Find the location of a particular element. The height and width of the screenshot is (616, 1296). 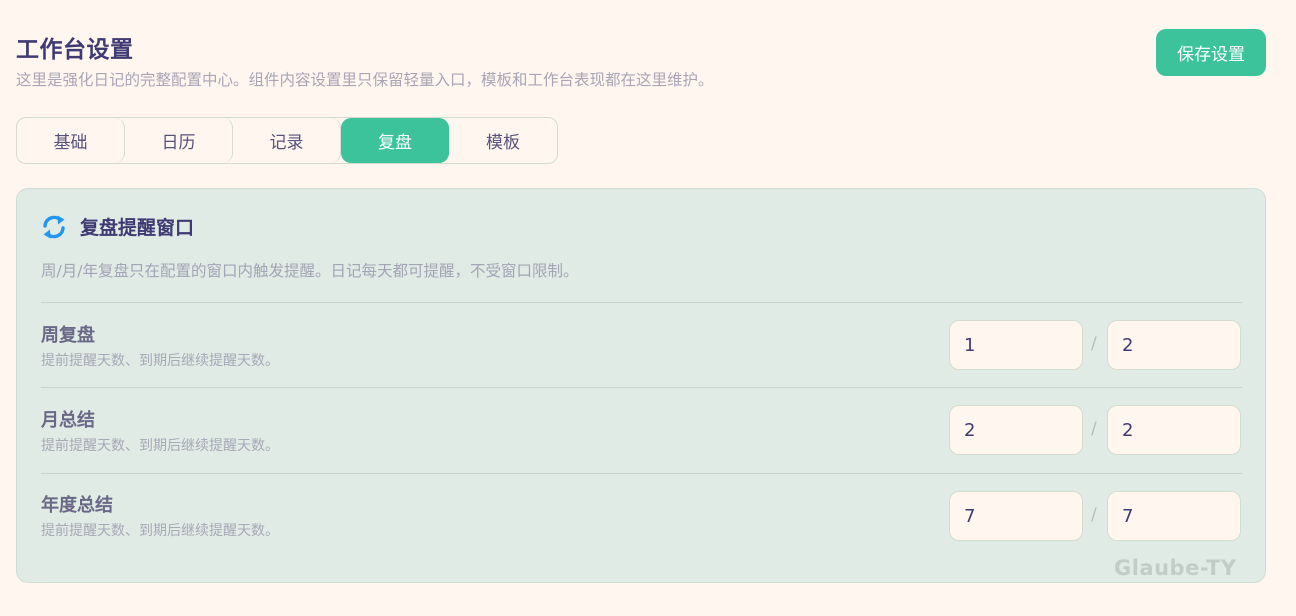

monthly-after-input is located at coordinates (1174, 430).